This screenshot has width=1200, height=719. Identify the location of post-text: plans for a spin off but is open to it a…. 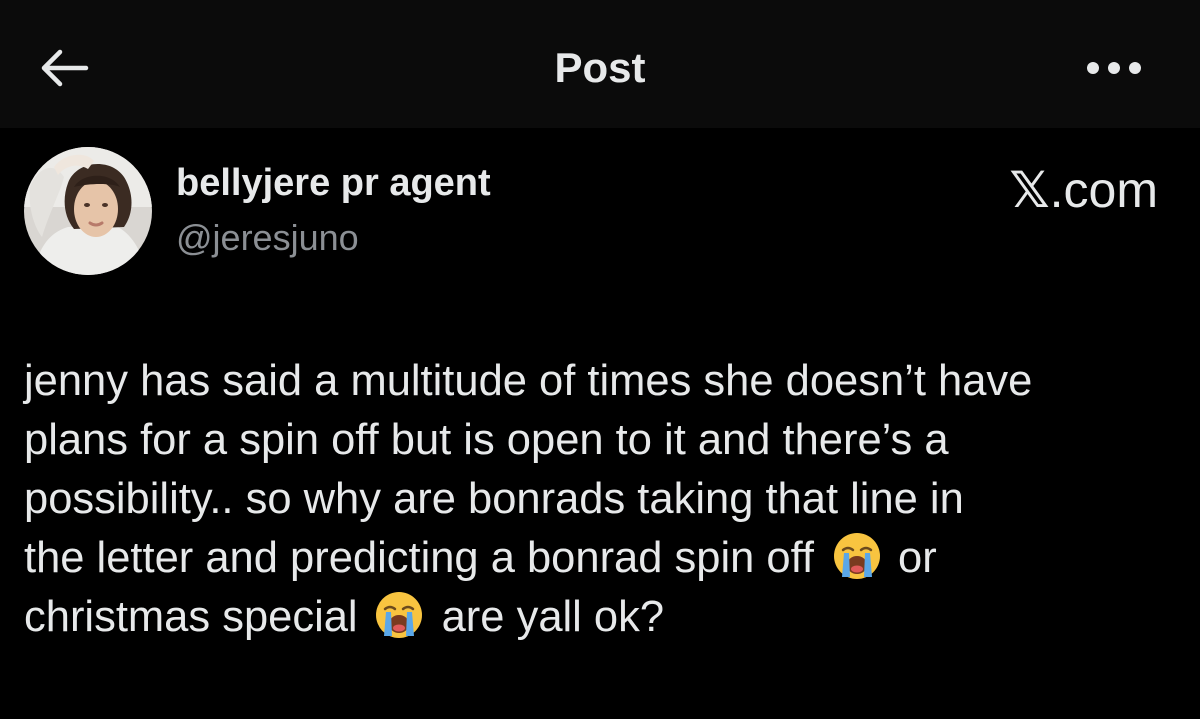
(486, 440).